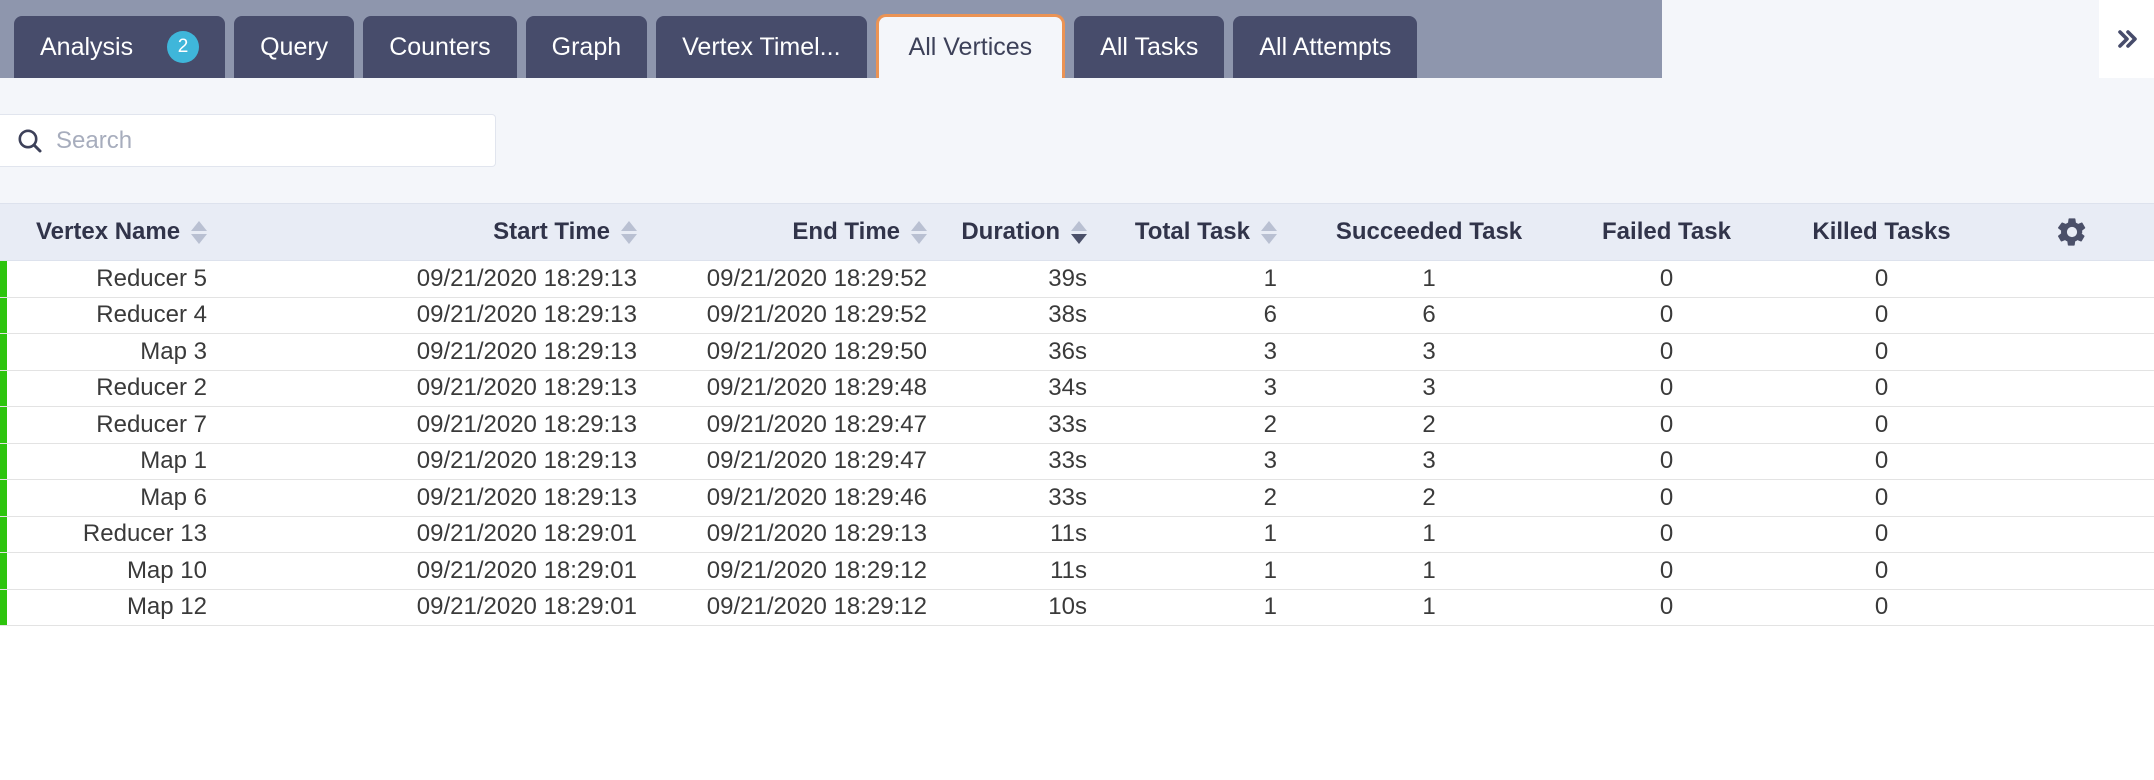 This screenshot has height=780, width=2154. I want to click on cell-vertex_name: Reducer 13, so click(121, 534).